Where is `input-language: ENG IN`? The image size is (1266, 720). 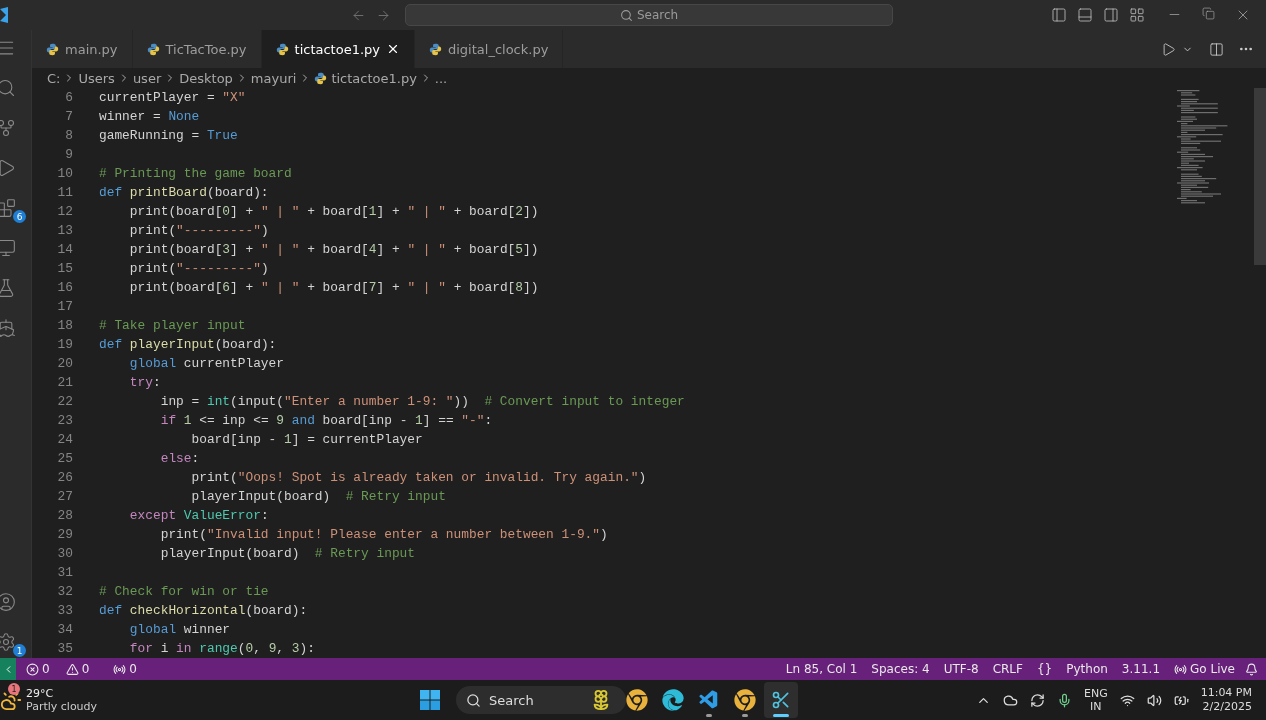 input-language: ENG IN is located at coordinates (1095, 700).